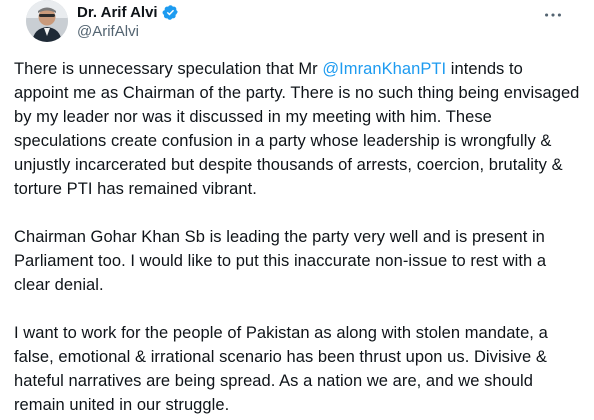 Image resolution: width=594 pixels, height=420 pixels. I want to click on avatar-photo, so click(47, 21).